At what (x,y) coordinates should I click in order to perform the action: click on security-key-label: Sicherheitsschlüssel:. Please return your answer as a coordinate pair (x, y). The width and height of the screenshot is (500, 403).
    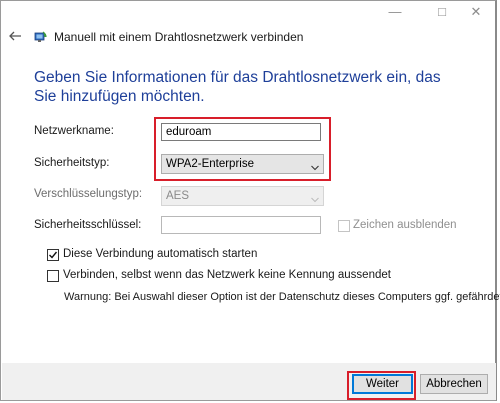
    Looking at the image, I should click on (88, 225).